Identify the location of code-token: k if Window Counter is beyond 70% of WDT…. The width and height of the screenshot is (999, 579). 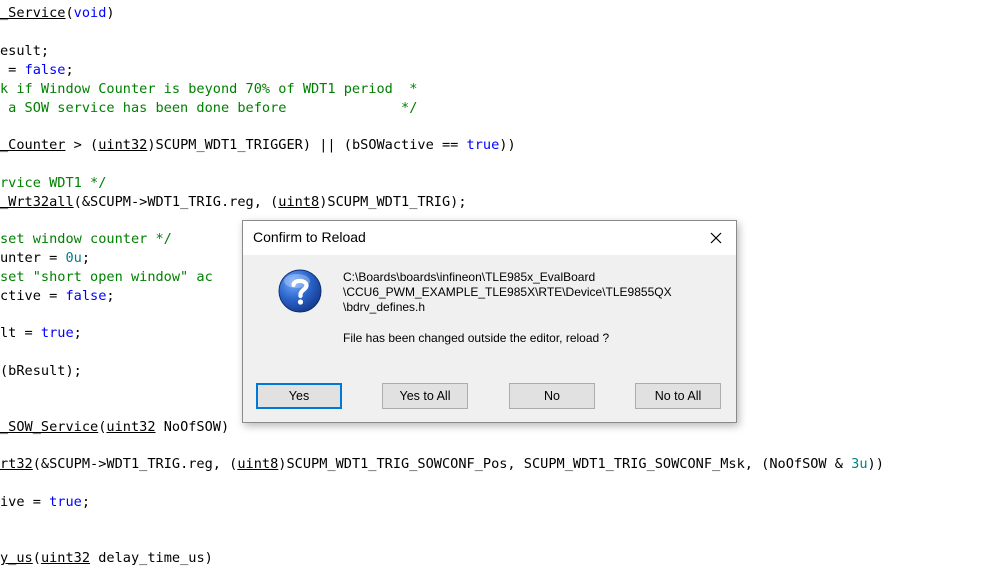
(209, 89).